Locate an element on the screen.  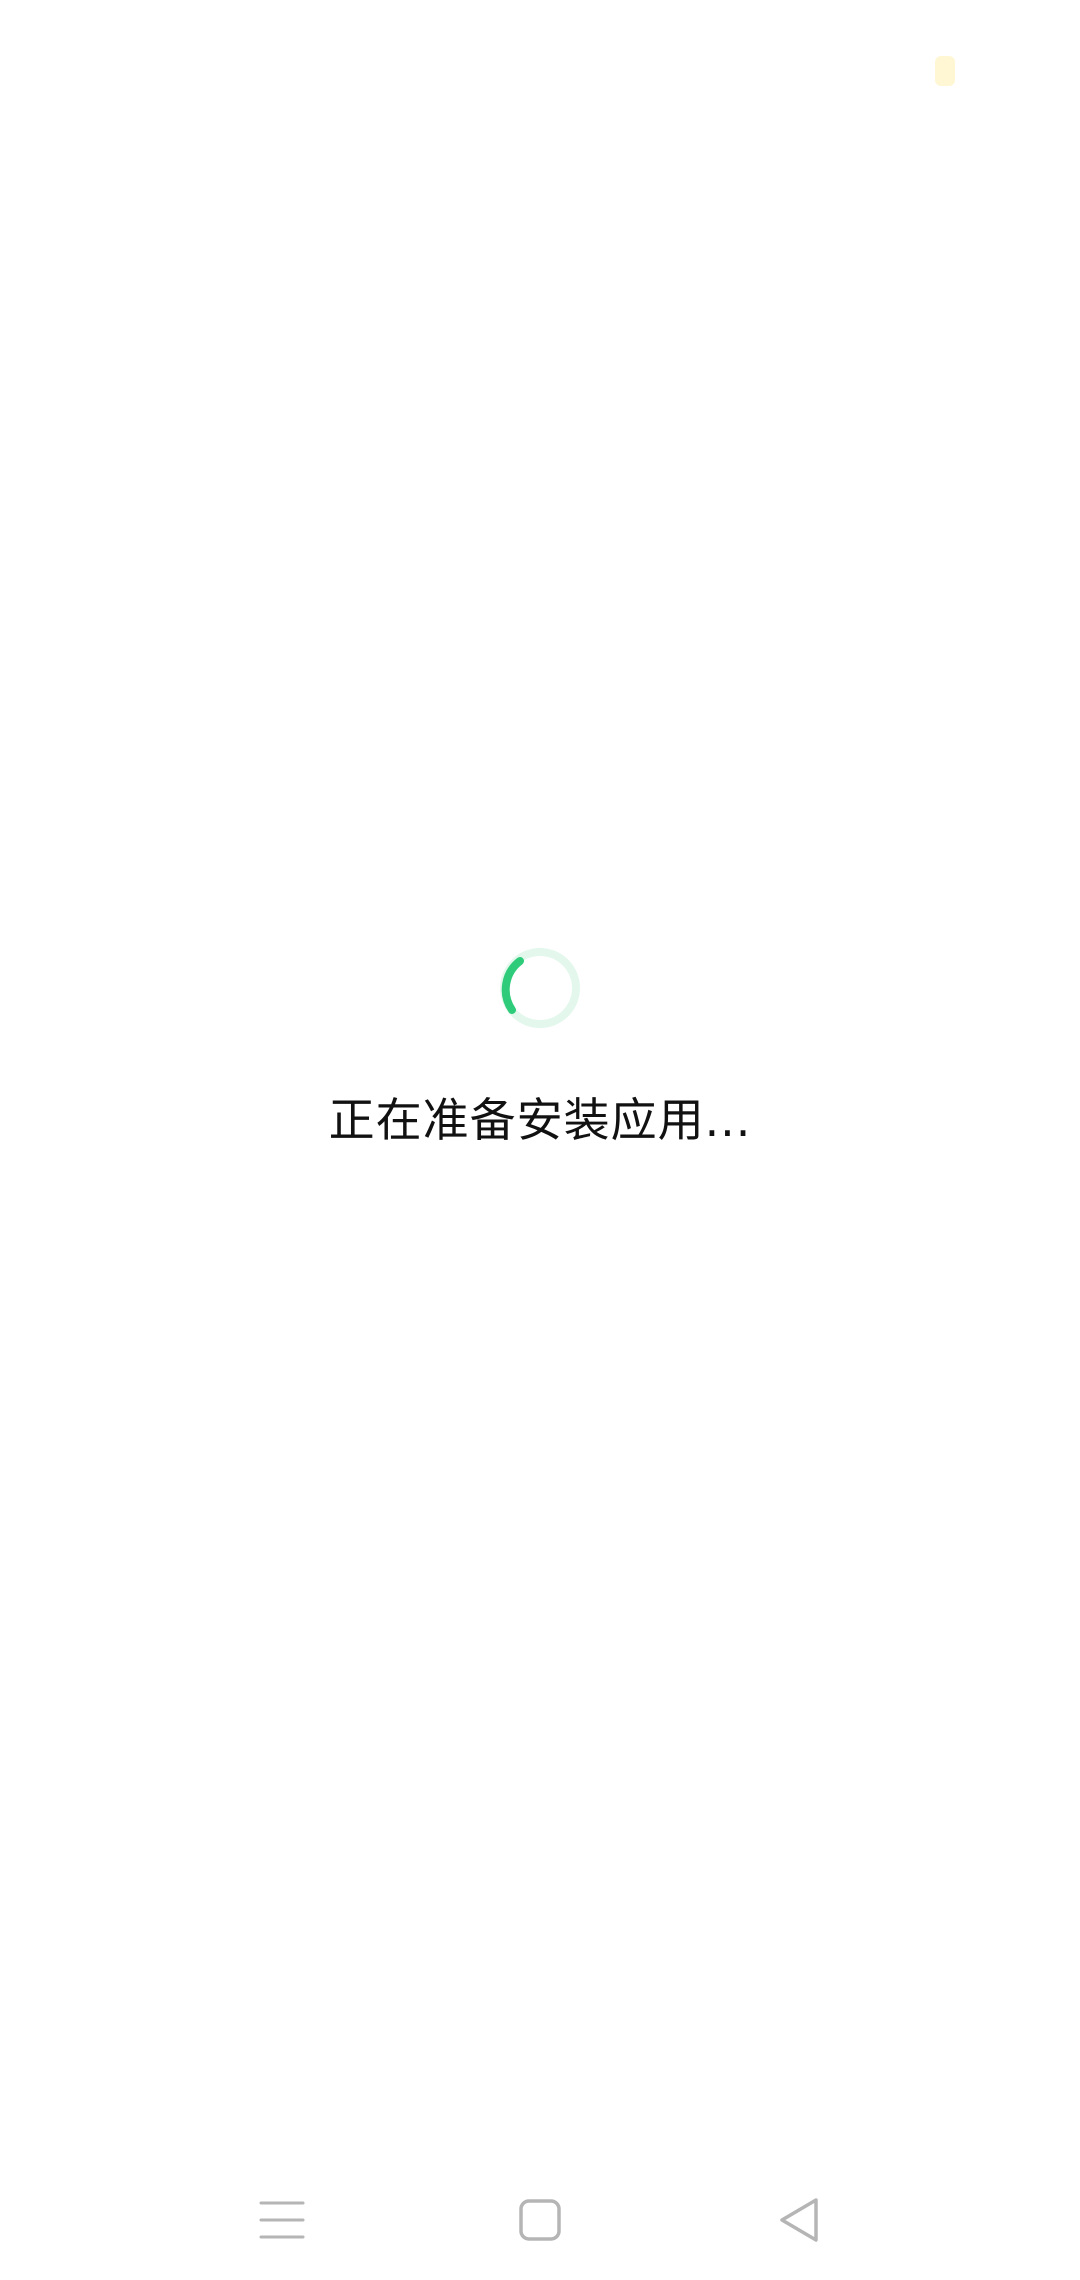
home-button is located at coordinates (540, 2220).